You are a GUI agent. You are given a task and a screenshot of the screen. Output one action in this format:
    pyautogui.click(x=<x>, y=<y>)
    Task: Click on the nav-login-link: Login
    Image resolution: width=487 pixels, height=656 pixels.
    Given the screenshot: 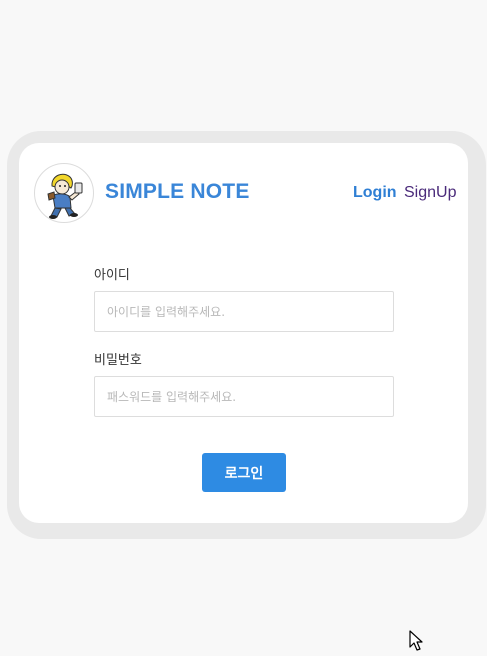 What is the action you would take?
    pyautogui.click(x=375, y=193)
    